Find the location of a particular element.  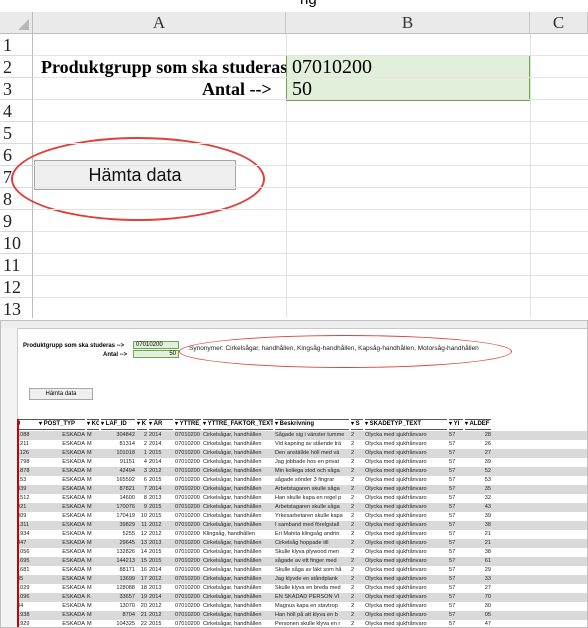

table-cell: 33 is located at coordinates (478, 579).